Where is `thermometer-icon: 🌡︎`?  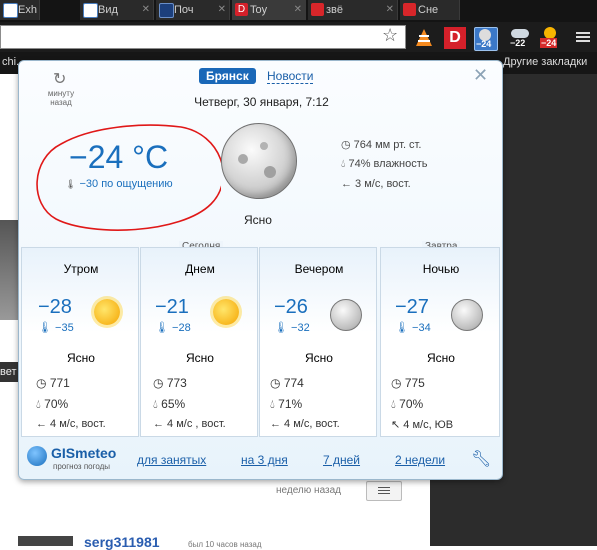 thermometer-icon: 🌡︎ is located at coordinates (71, 184).